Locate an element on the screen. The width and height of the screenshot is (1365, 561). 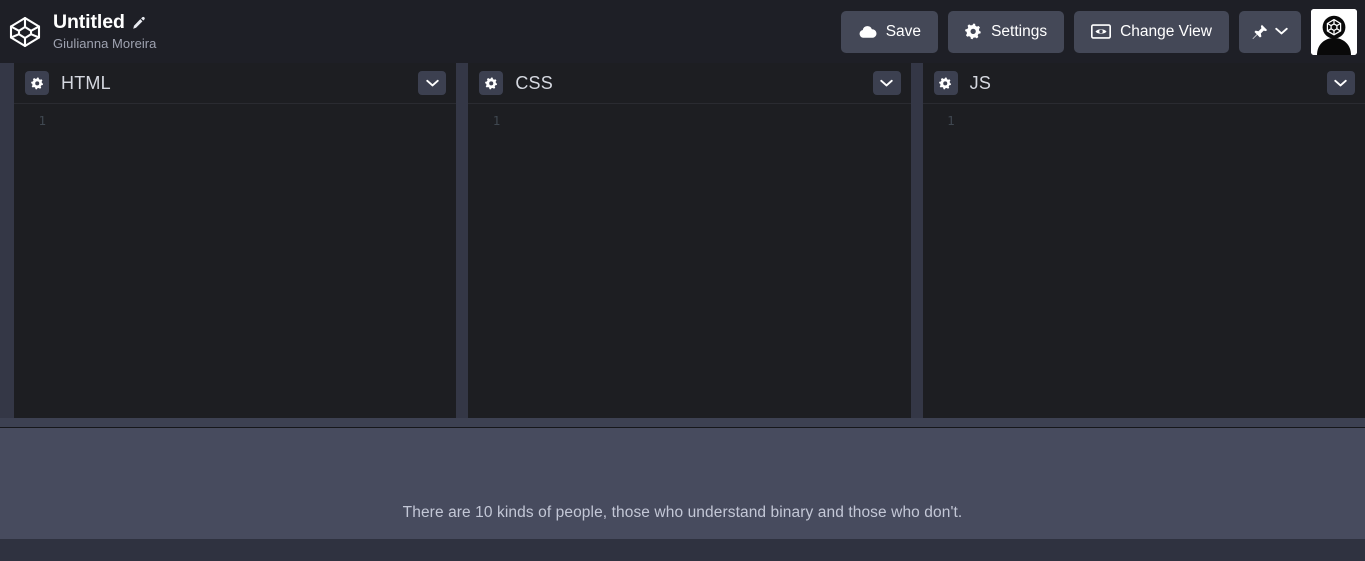
preview-resize-handle is located at coordinates (682, 423).